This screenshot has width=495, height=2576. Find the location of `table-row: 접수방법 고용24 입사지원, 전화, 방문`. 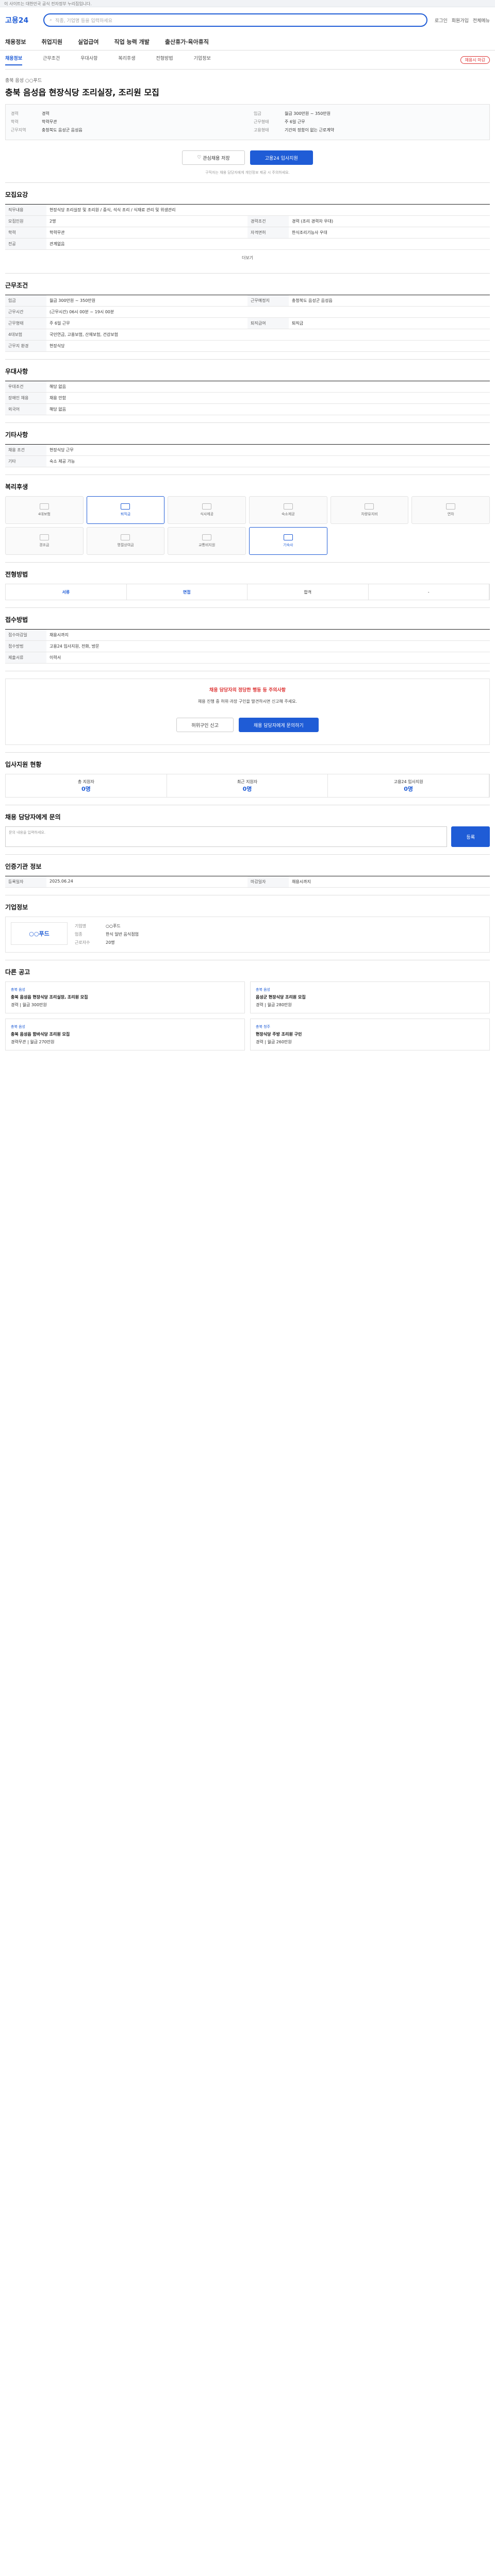

table-row: 접수방법 고용24 입사지원, 전화, 방문 is located at coordinates (247, 646).